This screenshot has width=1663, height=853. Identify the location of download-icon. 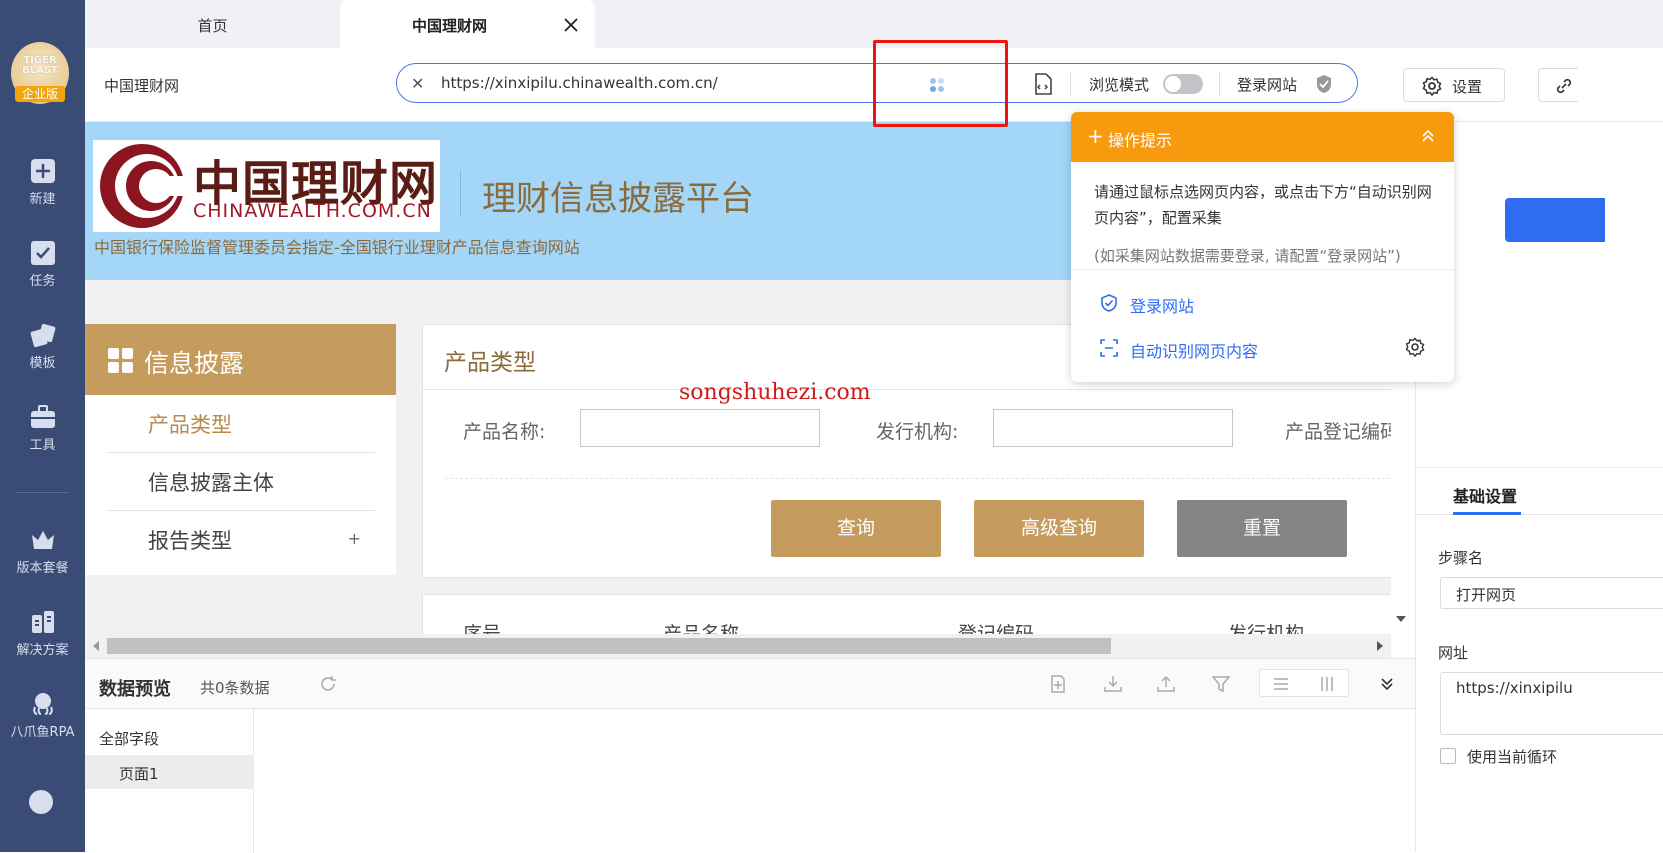
(1113, 684).